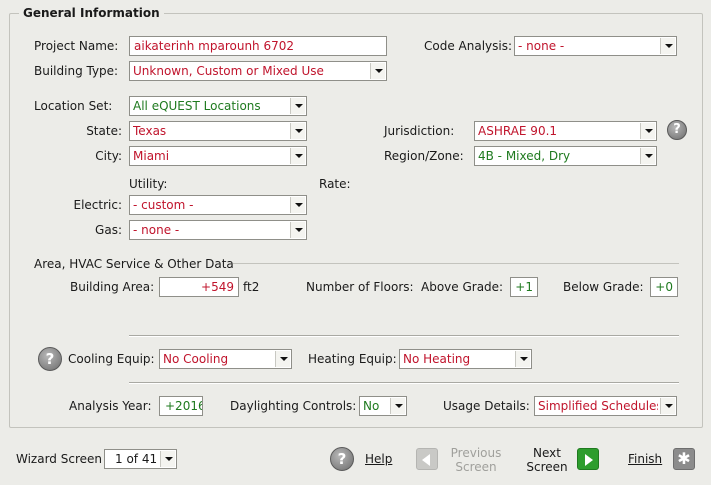  I want to click on finish-button: Finish, so click(645, 459).